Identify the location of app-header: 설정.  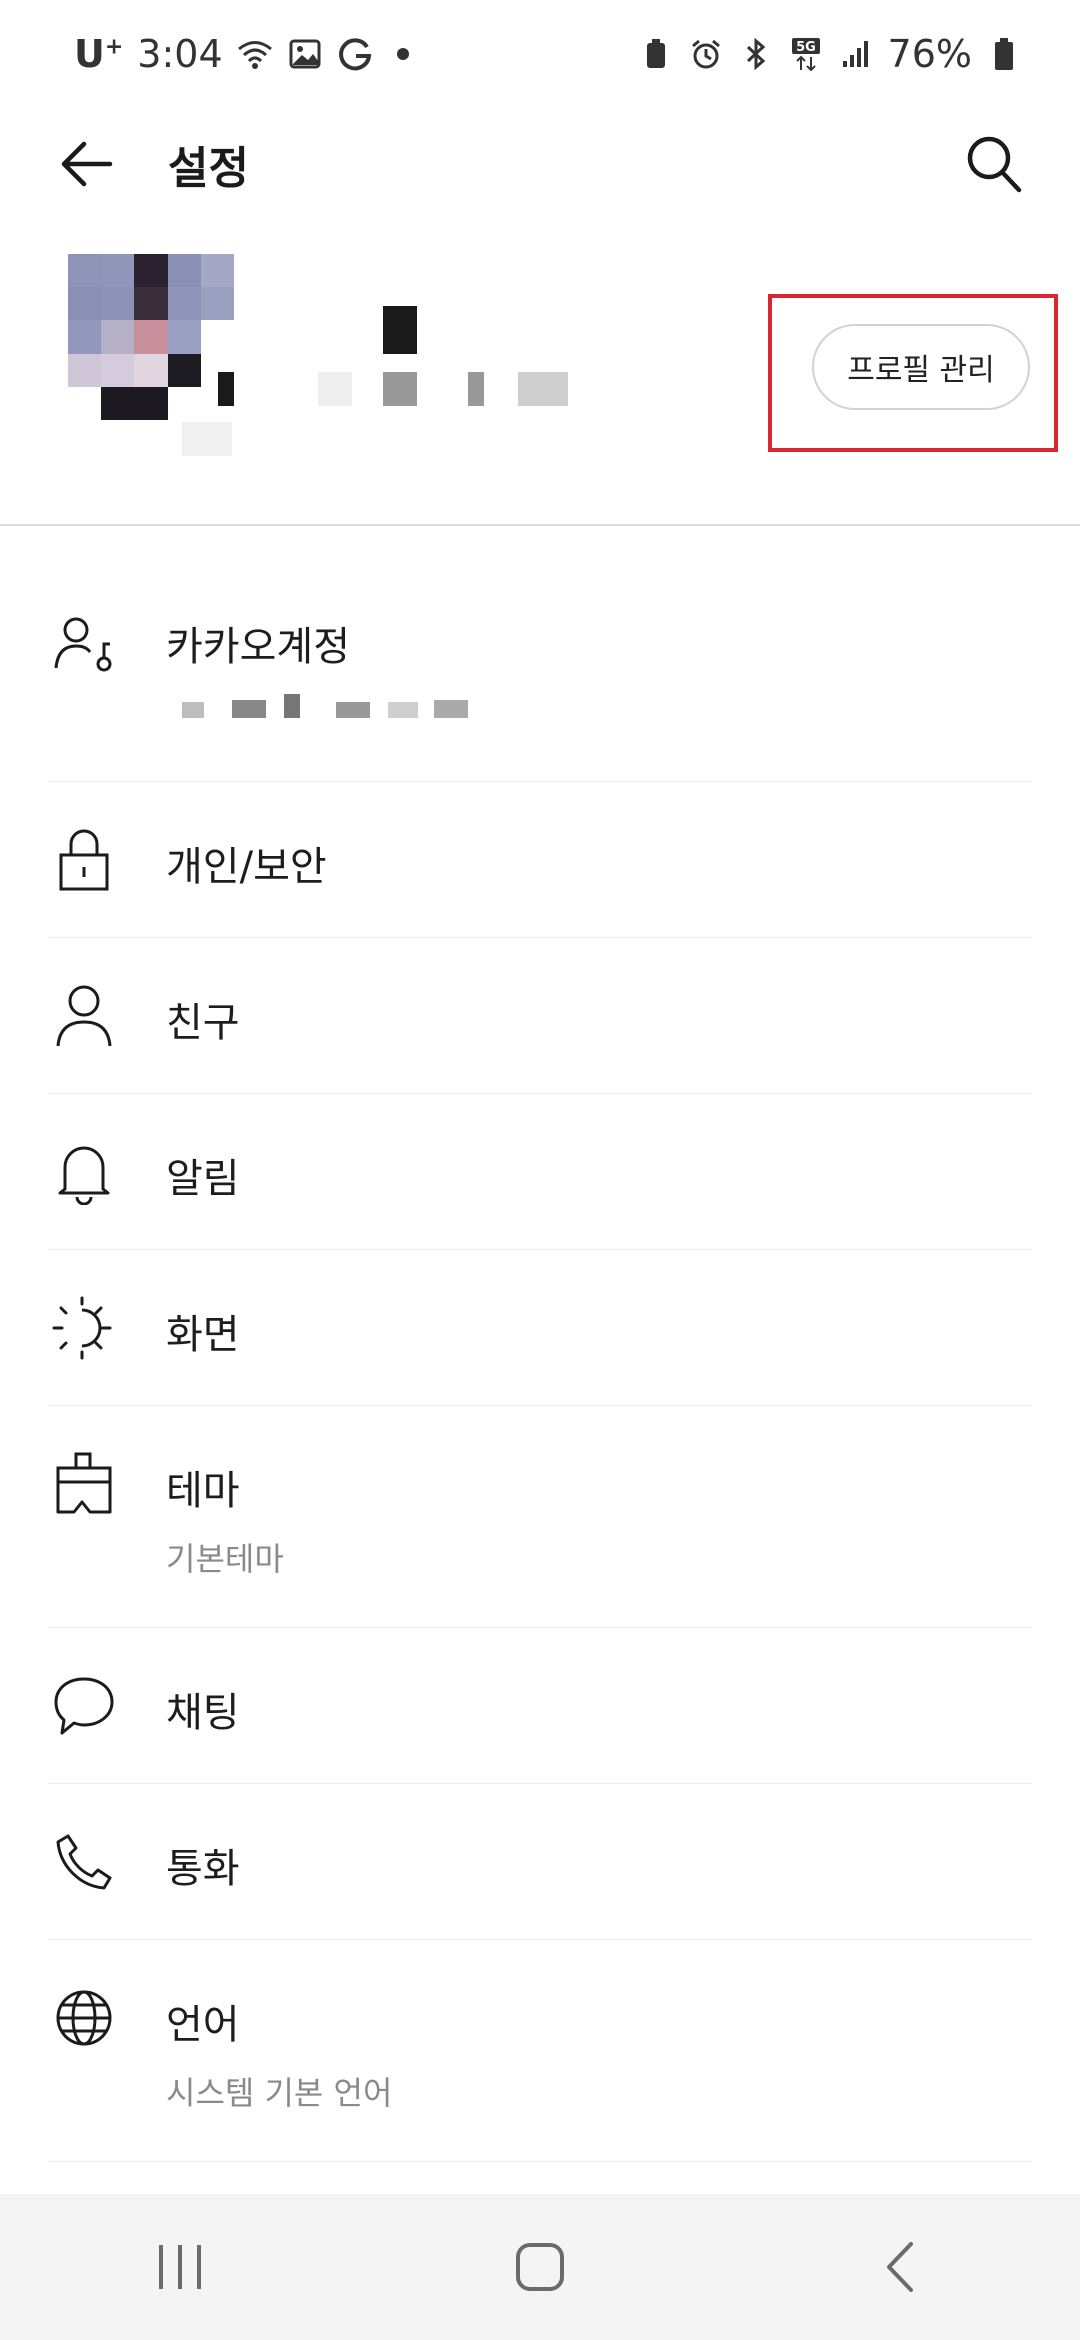
(540, 164).